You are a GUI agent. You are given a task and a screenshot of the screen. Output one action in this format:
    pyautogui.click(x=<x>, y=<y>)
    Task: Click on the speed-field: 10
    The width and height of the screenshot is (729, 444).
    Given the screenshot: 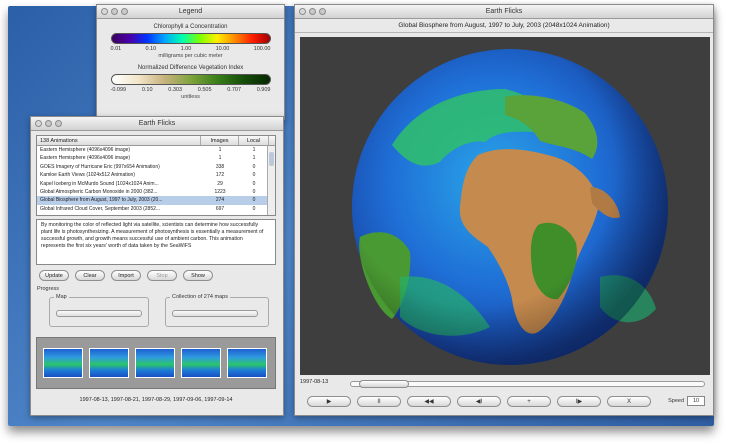 What is the action you would take?
    pyautogui.click(x=696, y=401)
    